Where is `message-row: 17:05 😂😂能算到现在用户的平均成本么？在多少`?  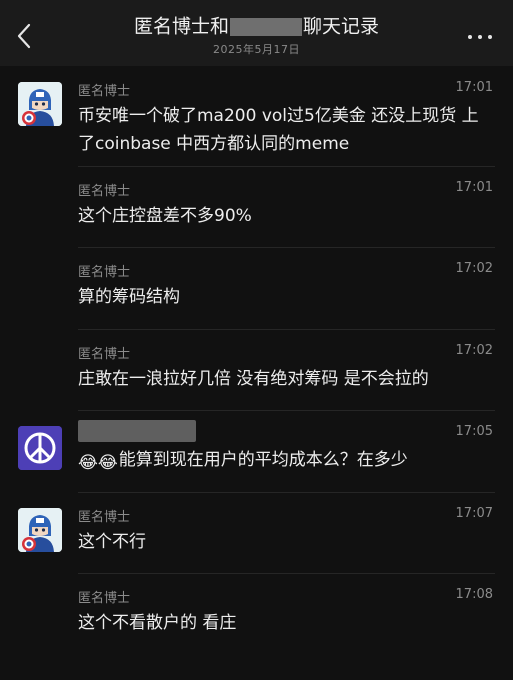 message-row: 17:05 😂😂能算到现在用户的平均成本么？在多少 is located at coordinates (256, 450).